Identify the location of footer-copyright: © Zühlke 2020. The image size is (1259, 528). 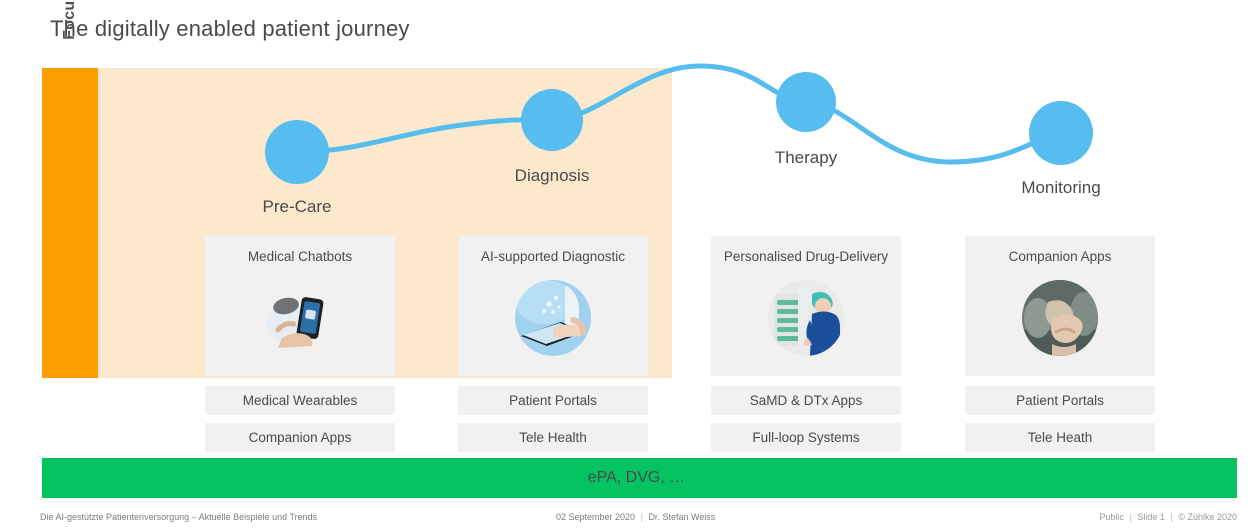
(1207, 517).